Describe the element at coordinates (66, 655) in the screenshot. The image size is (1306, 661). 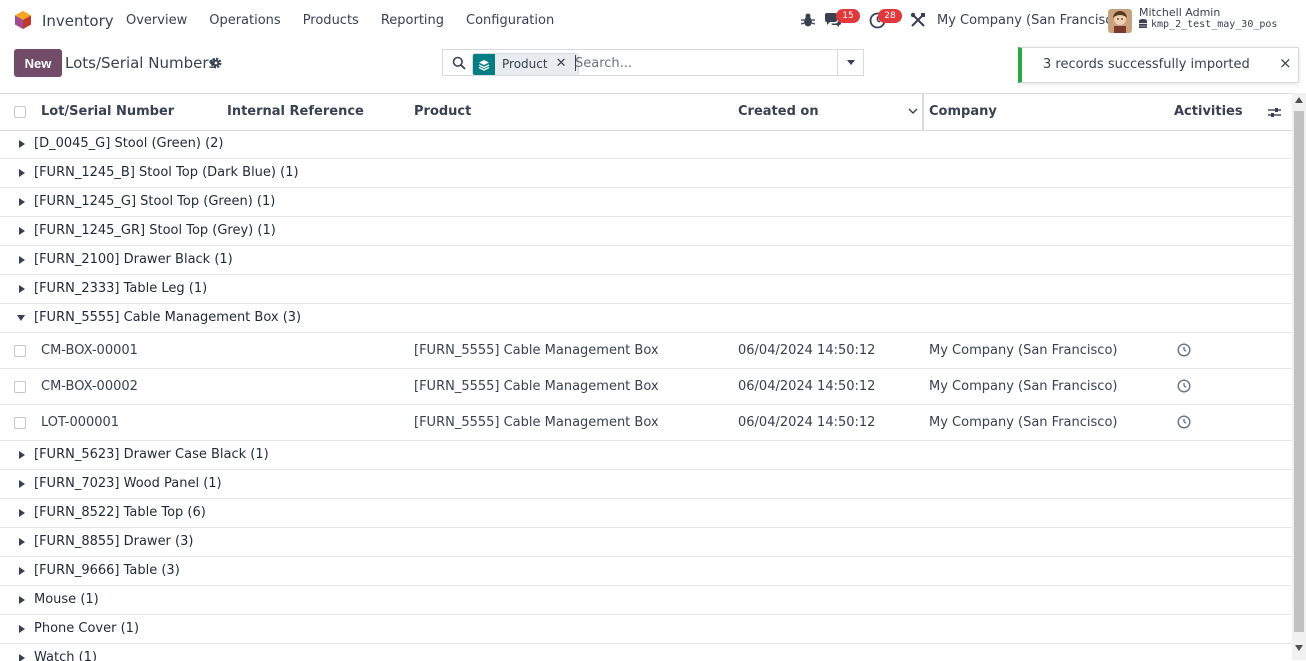
I see `group-label: Watch (1)` at that location.